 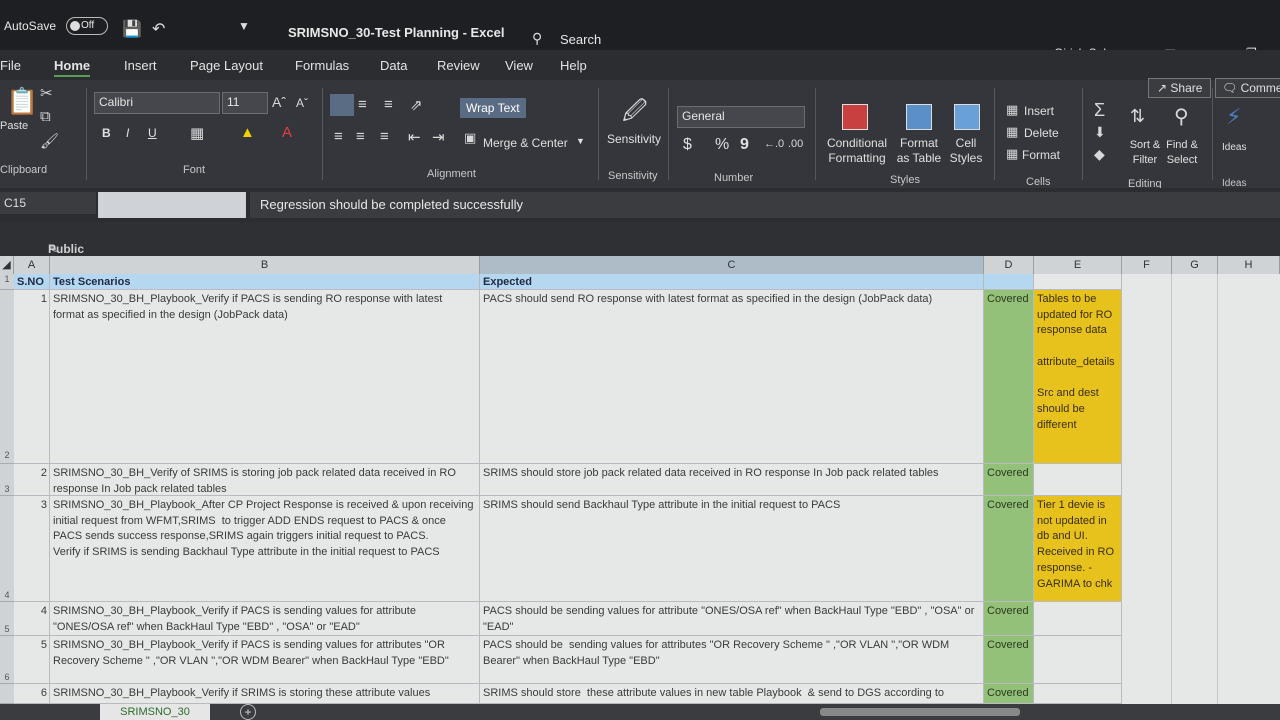 What do you see at coordinates (920, 712) in the screenshot?
I see `horizontal-scrollbar` at bounding box center [920, 712].